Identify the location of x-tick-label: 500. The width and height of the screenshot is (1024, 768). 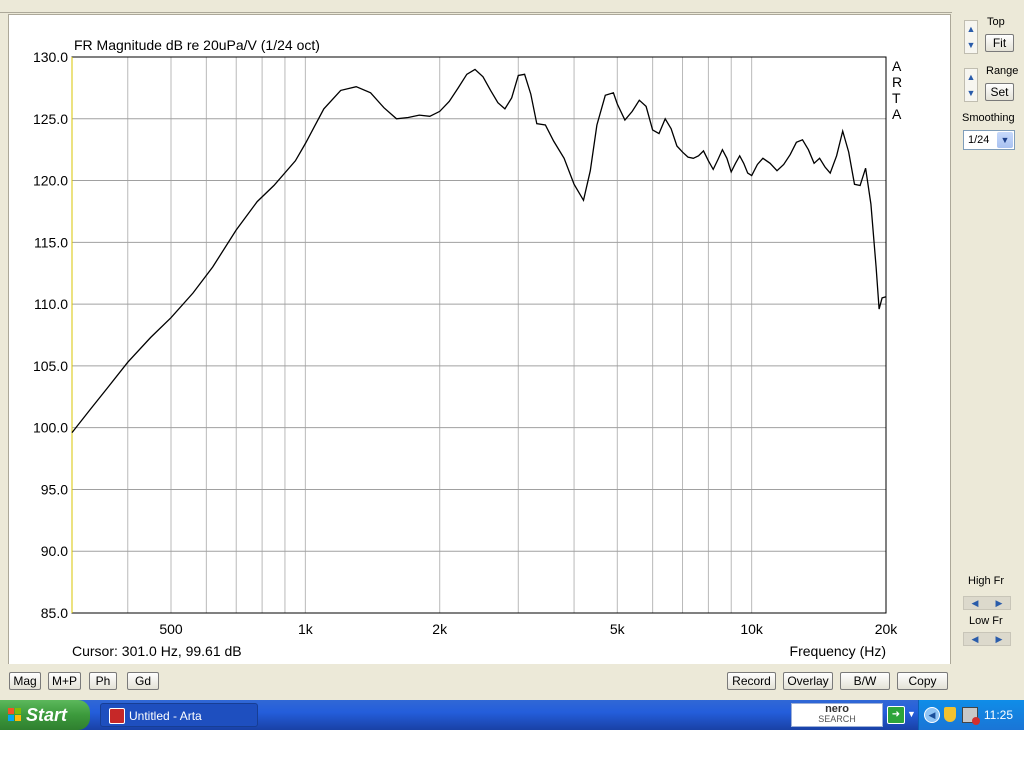
(171, 629).